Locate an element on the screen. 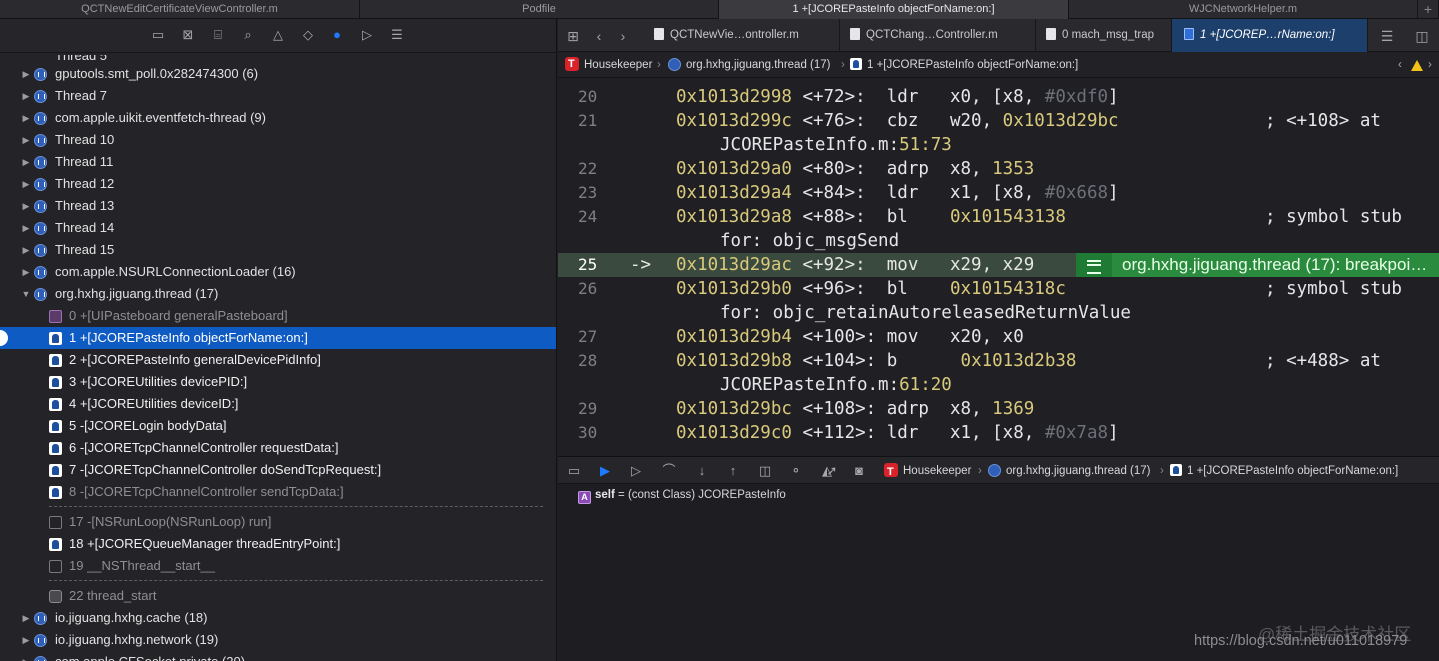  thread-row: ▶ com.apple.CFSocket.private (20) is located at coordinates (278, 656).